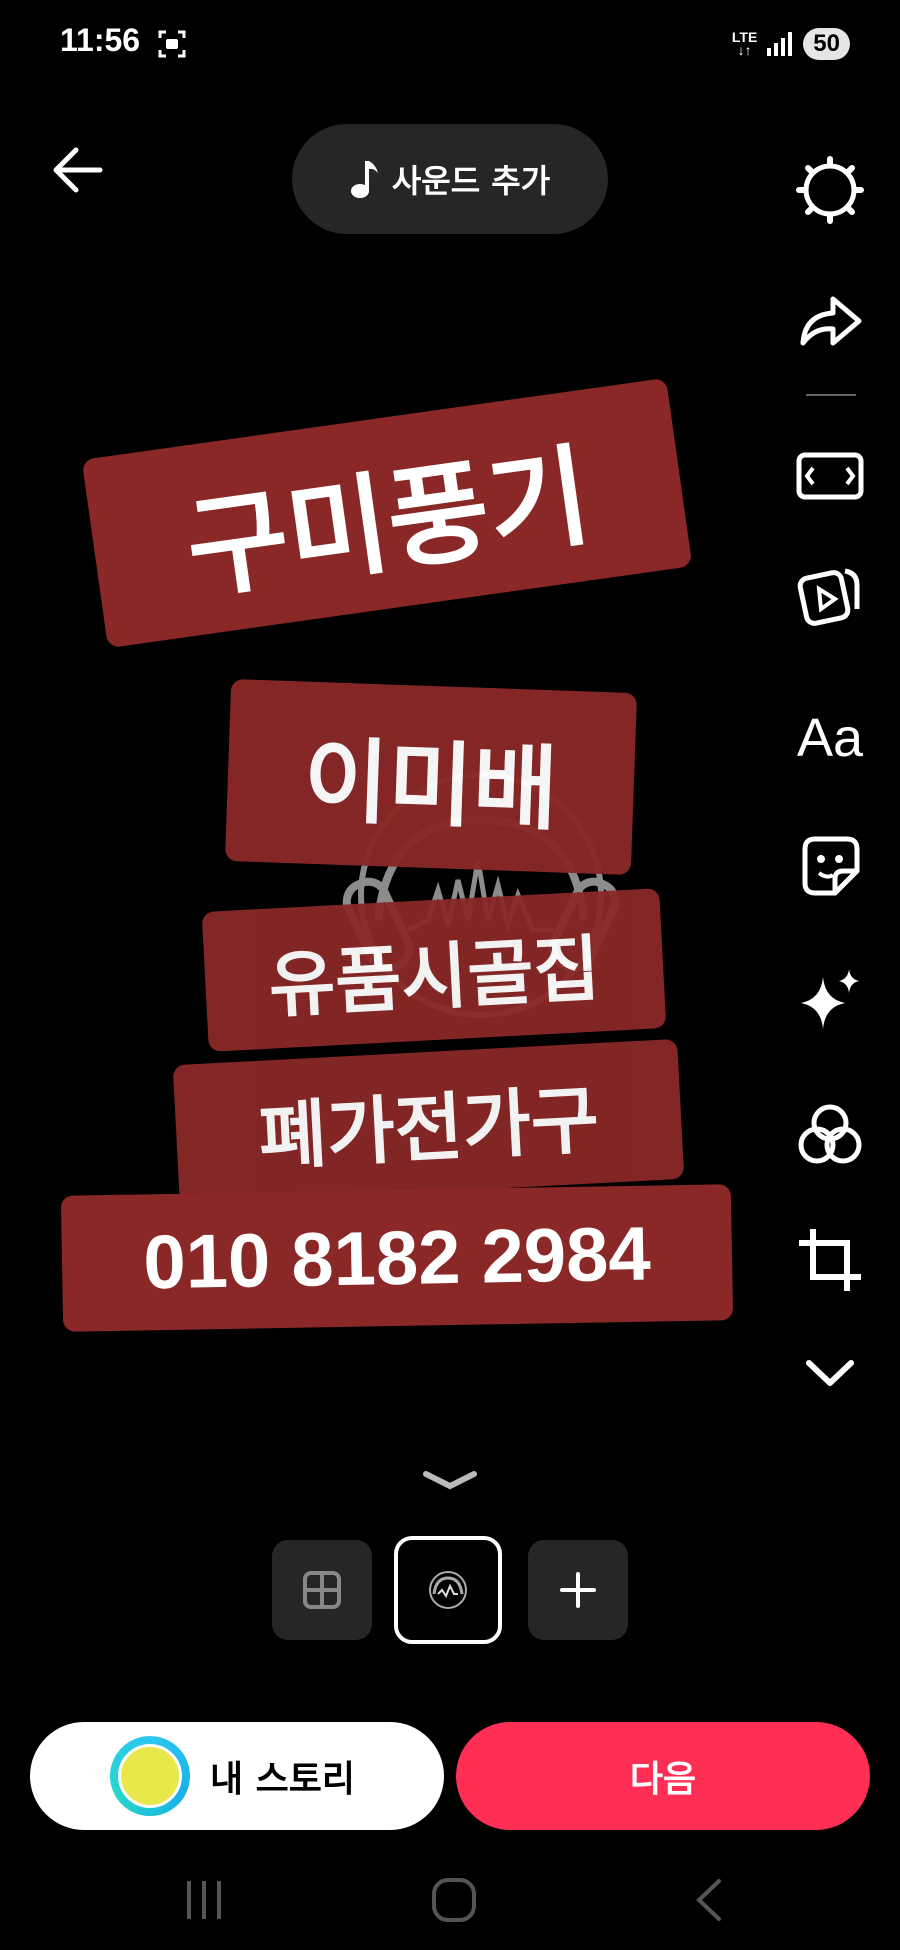 The width and height of the screenshot is (900, 1950). I want to click on sticker-icon, so click(831, 866).